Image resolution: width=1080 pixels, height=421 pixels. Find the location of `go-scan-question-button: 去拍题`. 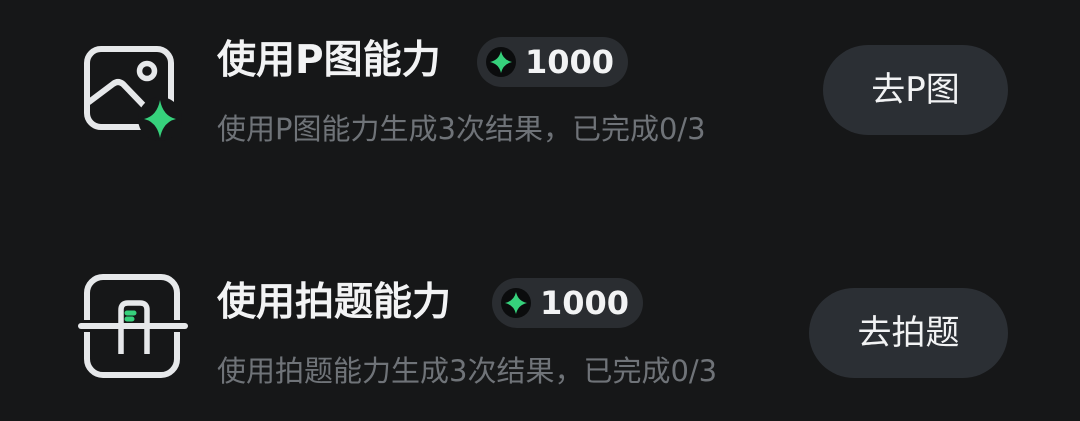

go-scan-question-button: 去拍题 is located at coordinates (908, 333).